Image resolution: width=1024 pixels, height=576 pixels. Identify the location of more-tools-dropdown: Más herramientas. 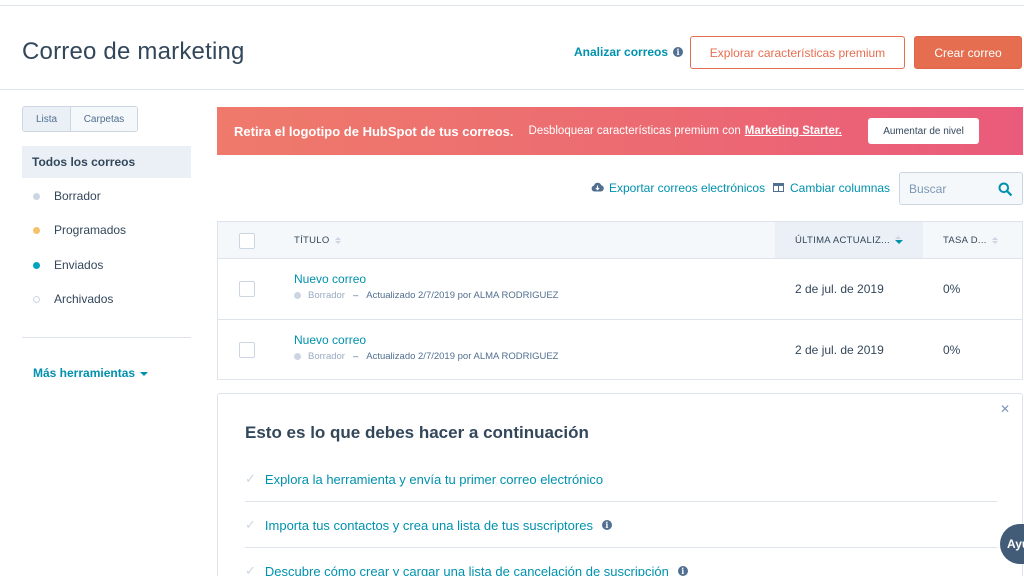
(91, 373).